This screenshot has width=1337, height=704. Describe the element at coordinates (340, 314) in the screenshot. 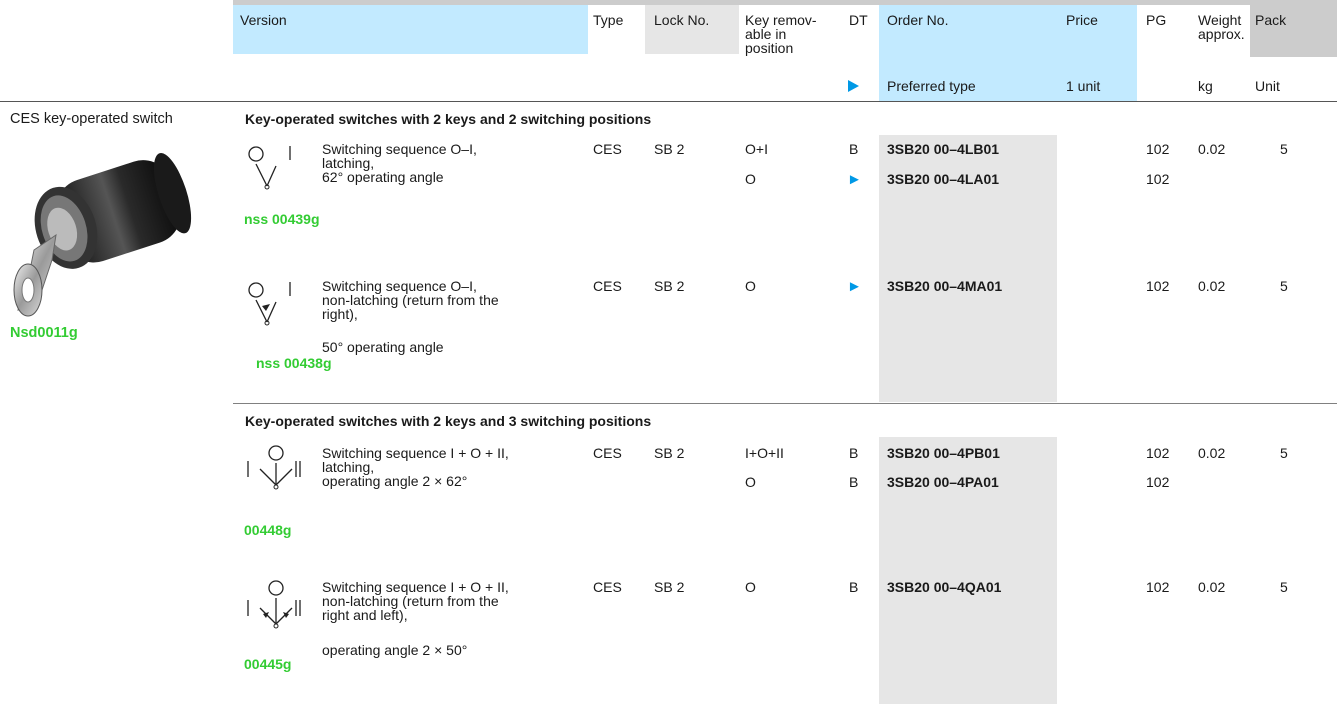

I see `item-desc-line: right),` at that location.